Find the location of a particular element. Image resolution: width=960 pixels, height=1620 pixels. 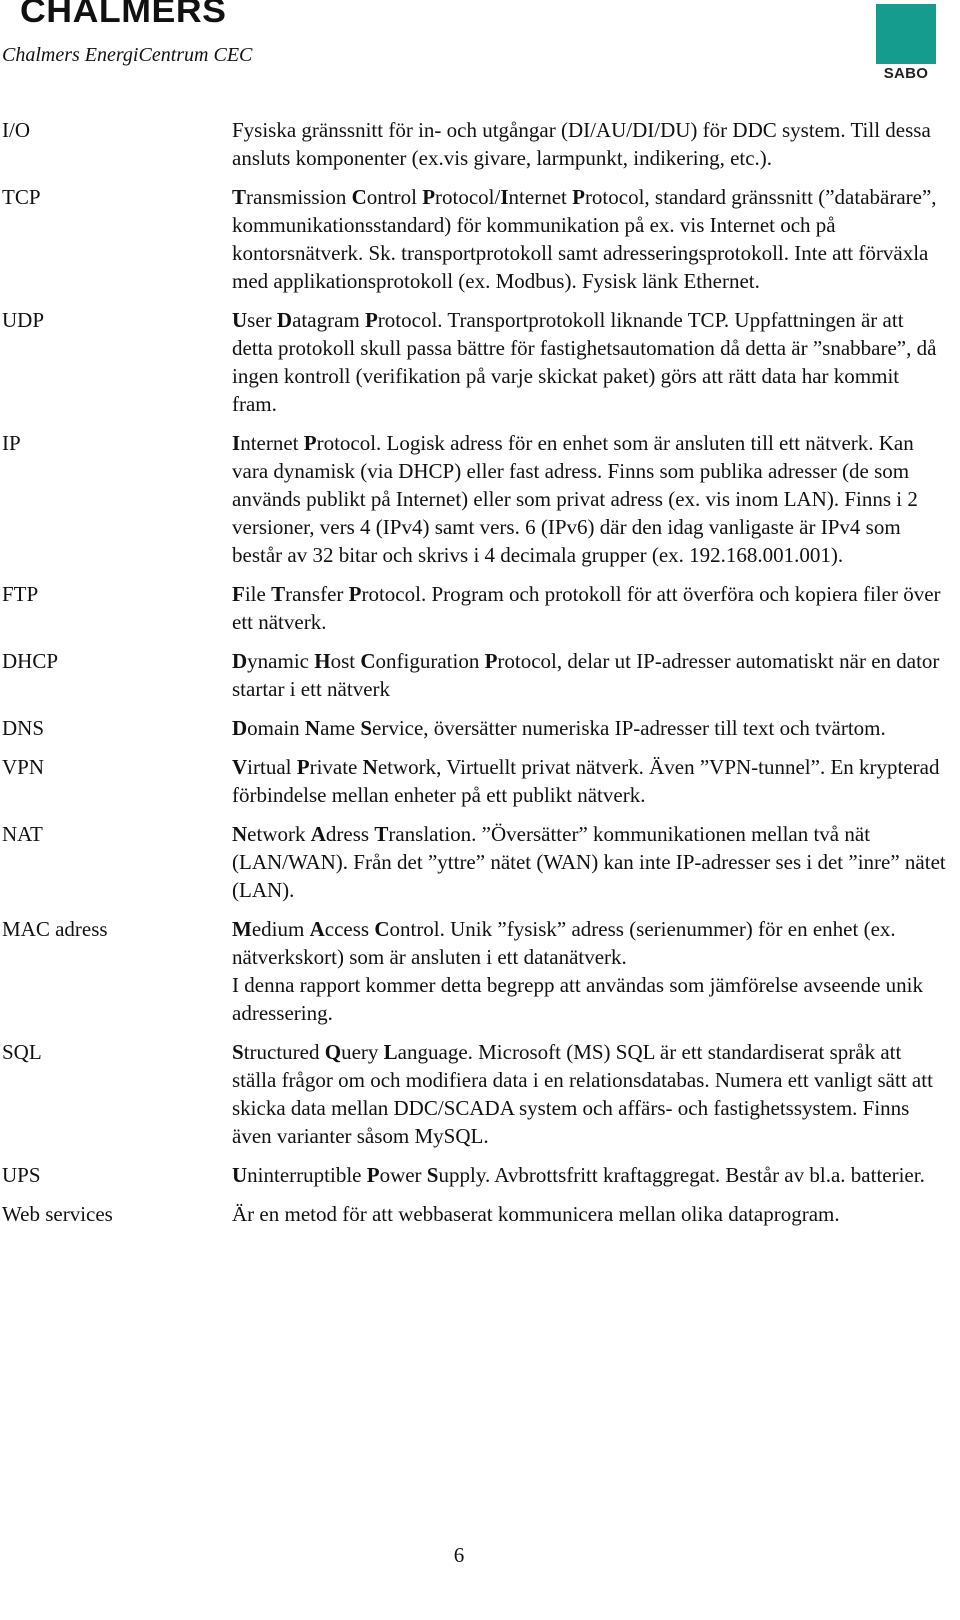

sabo-logo: SABO is located at coordinates (906, 43).